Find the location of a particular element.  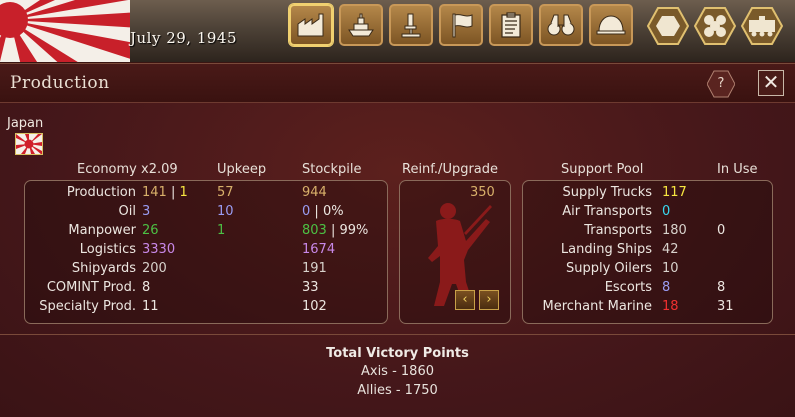

chevron-left-icon: ‹ is located at coordinates (465, 299).